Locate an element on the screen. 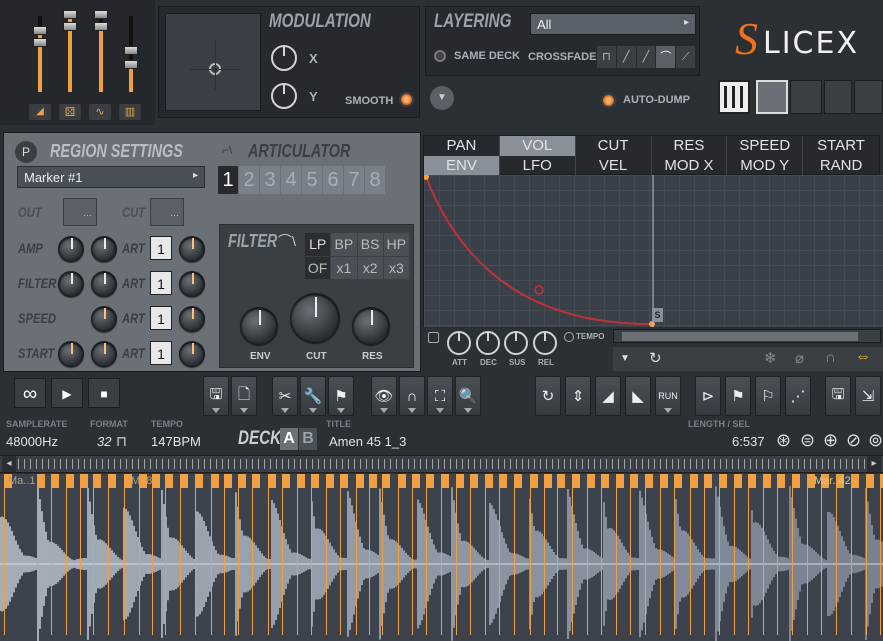  filter-type-x2: x2 is located at coordinates (370, 267).